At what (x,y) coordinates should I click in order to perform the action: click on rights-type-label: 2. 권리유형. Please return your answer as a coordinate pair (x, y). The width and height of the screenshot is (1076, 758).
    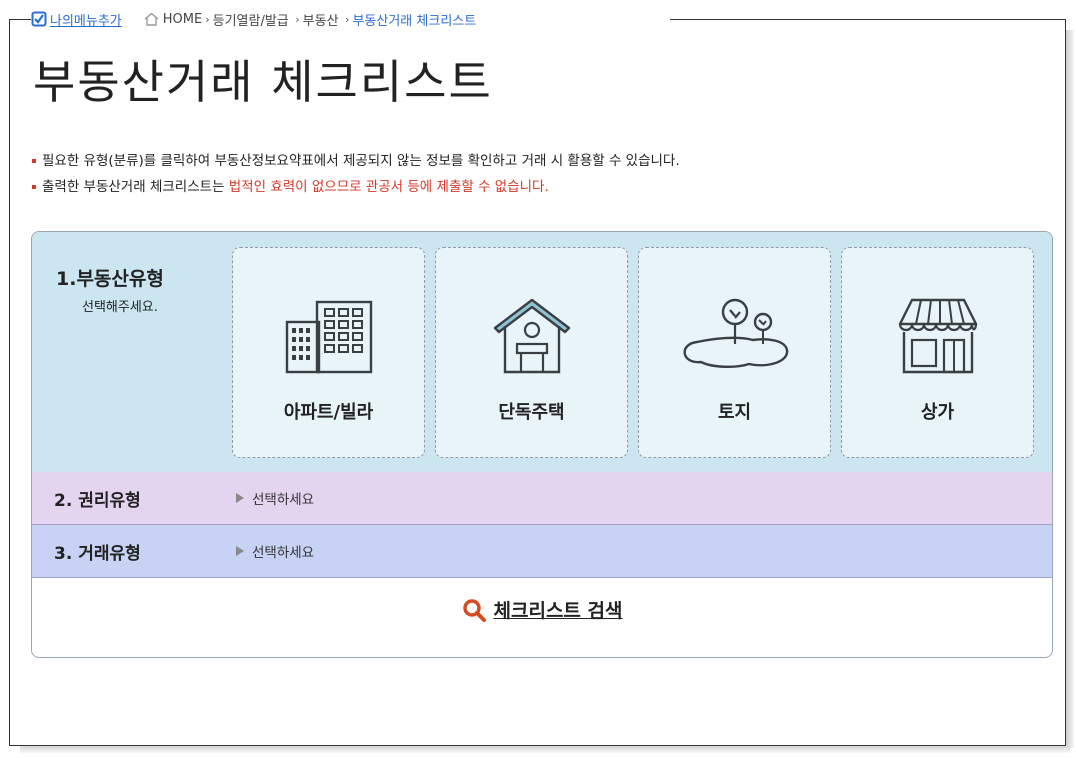
    Looking at the image, I should click on (97, 500).